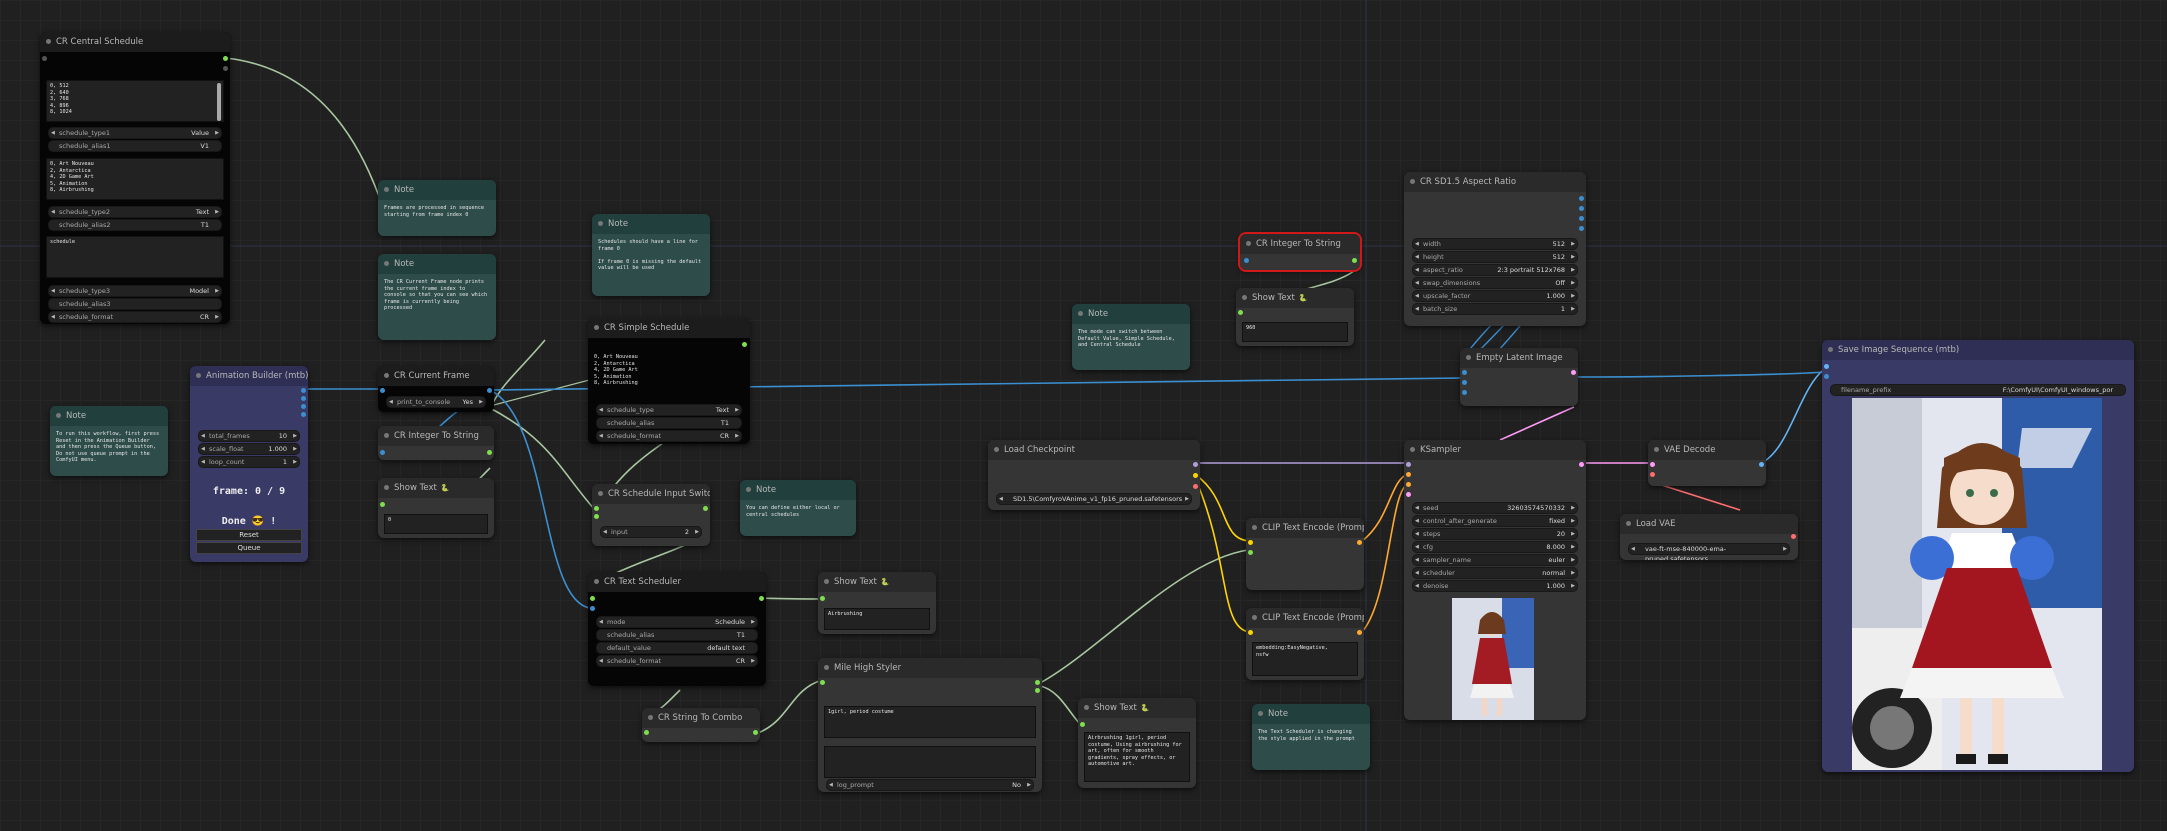 This screenshot has height=831, width=2167. I want to click on node-title: Animation Builder (mtb), so click(249, 376).